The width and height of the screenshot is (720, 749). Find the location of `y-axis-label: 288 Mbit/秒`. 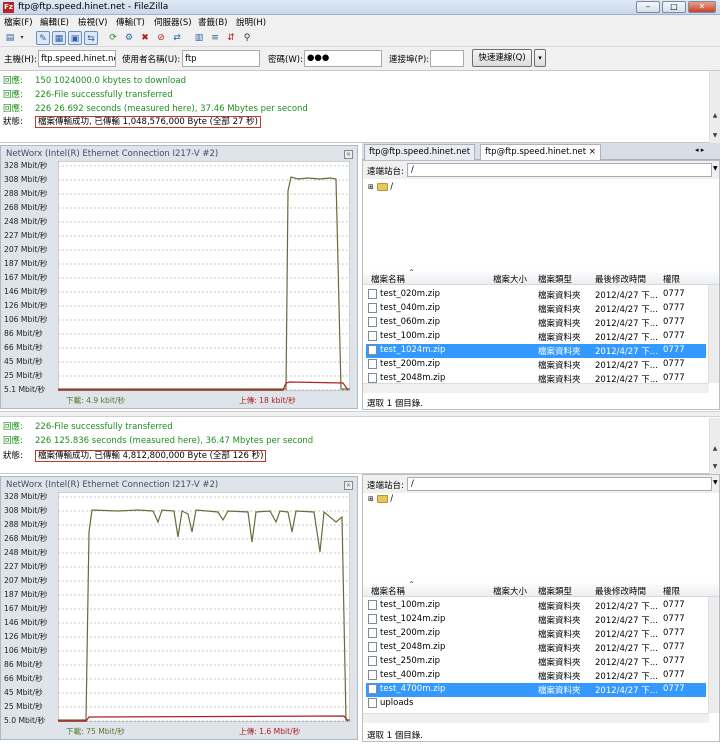

y-axis-label: 288 Mbit/秒 is located at coordinates (26, 193).